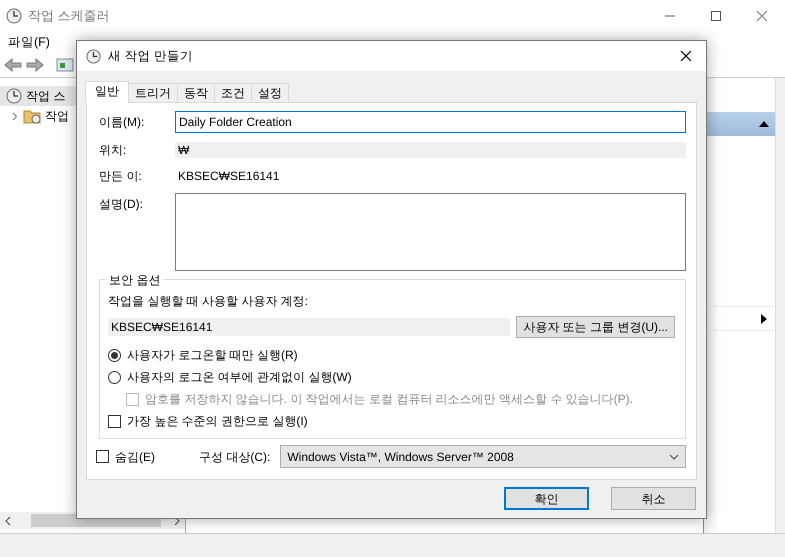 This screenshot has height=557, width=785. Describe the element at coordinates (209, 301) in the screenshot. I see `account-label: 작업을 실행할 때 사용할 사용자 계정:` at that location.